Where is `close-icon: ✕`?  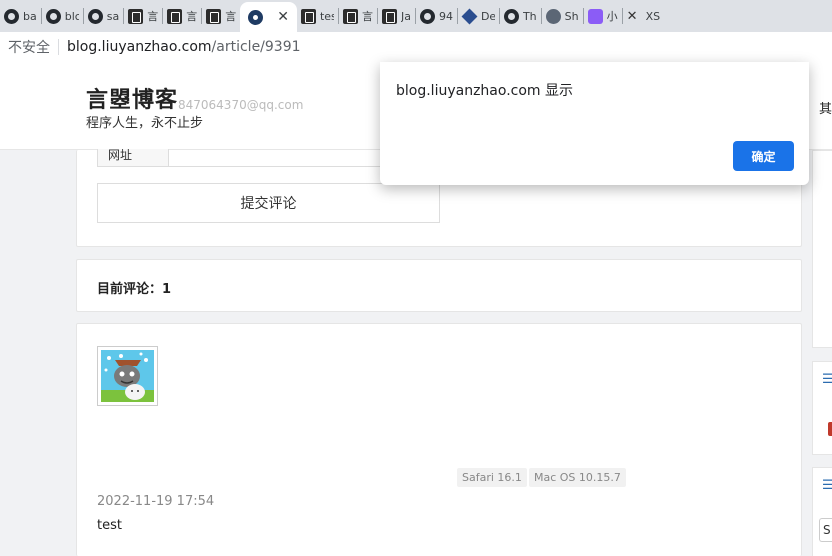
close-icon: ✕ is located at coordinates (283, 17).